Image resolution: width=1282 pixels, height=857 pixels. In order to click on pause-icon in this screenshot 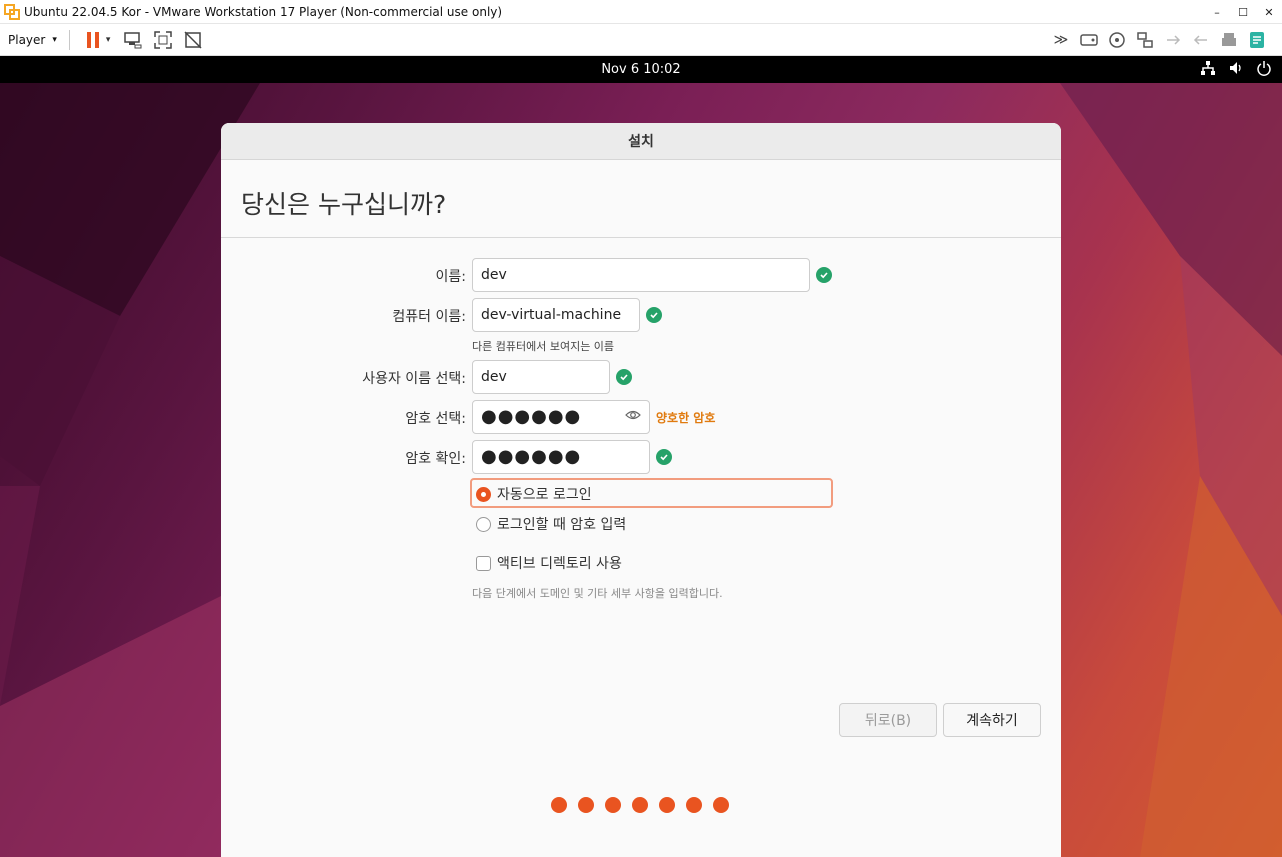, I will do `click(93, 40)`.